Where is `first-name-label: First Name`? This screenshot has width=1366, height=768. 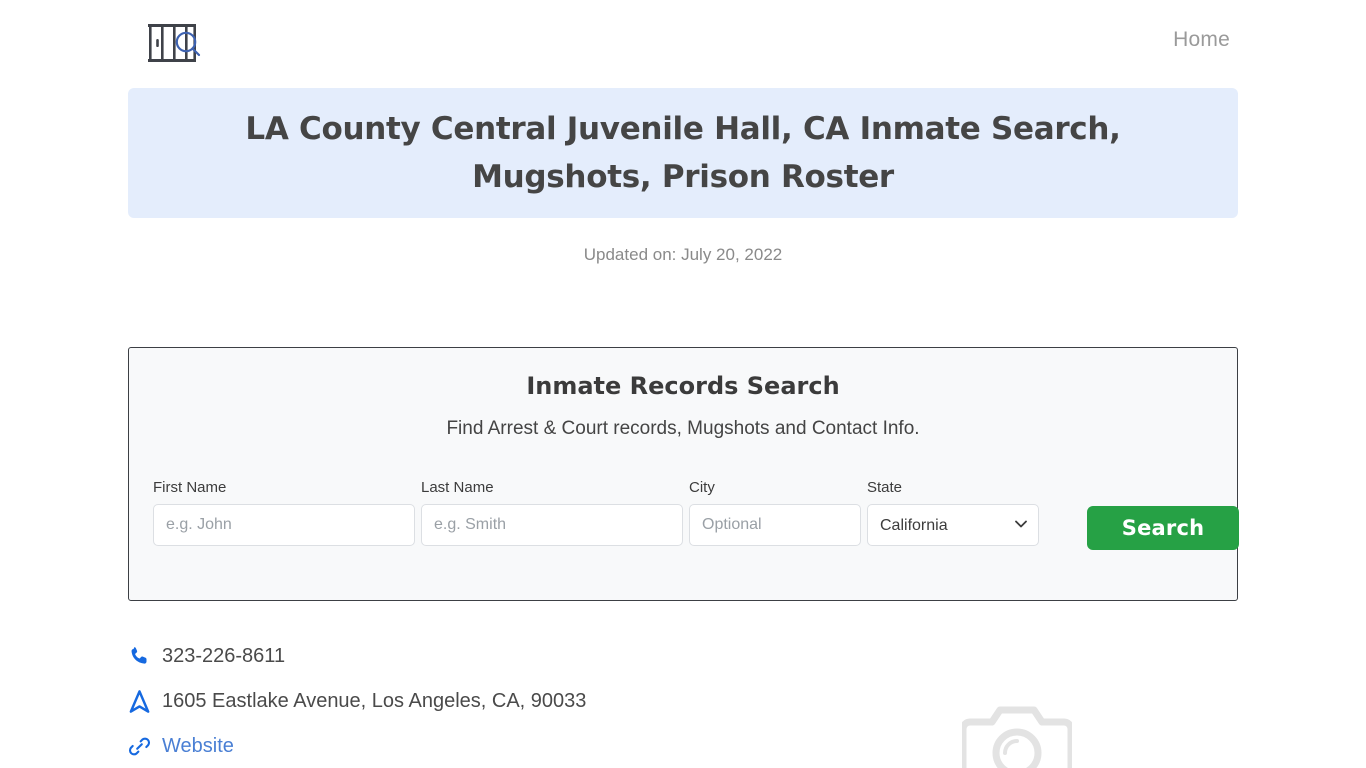
first-name-label: First Name is located at coordinates (190, 487).